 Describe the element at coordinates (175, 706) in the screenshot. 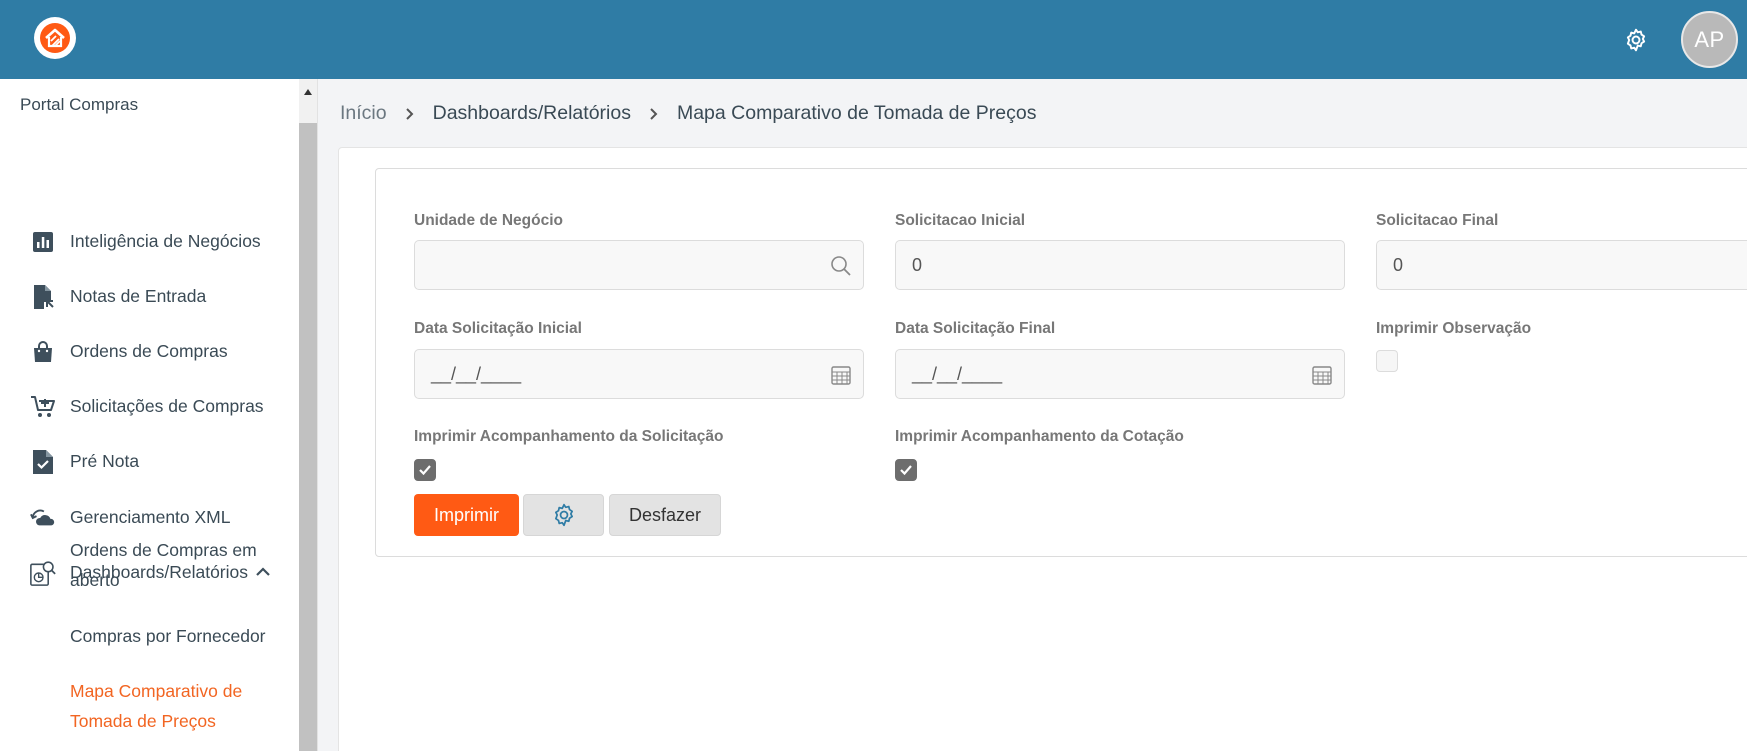

I see `sidebar-subitem-mapa-comparativo: Mapa Comparativo de Tomada de Preços` at that location.